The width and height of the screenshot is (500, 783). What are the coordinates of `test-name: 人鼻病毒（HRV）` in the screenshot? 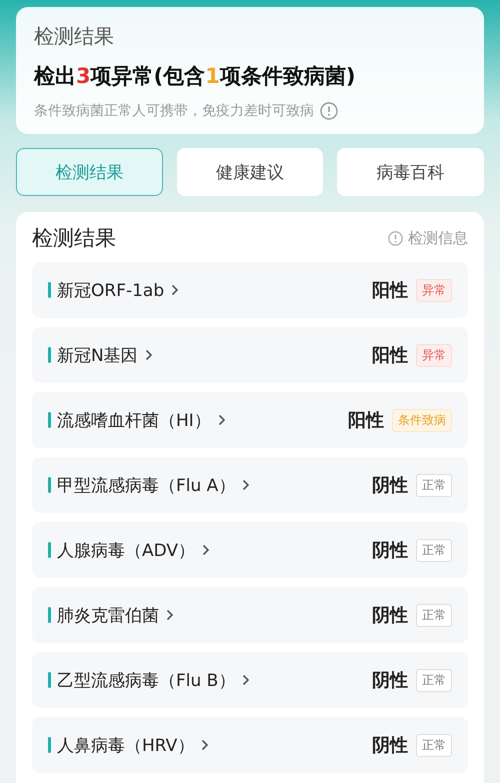 It's located at (125, 745).